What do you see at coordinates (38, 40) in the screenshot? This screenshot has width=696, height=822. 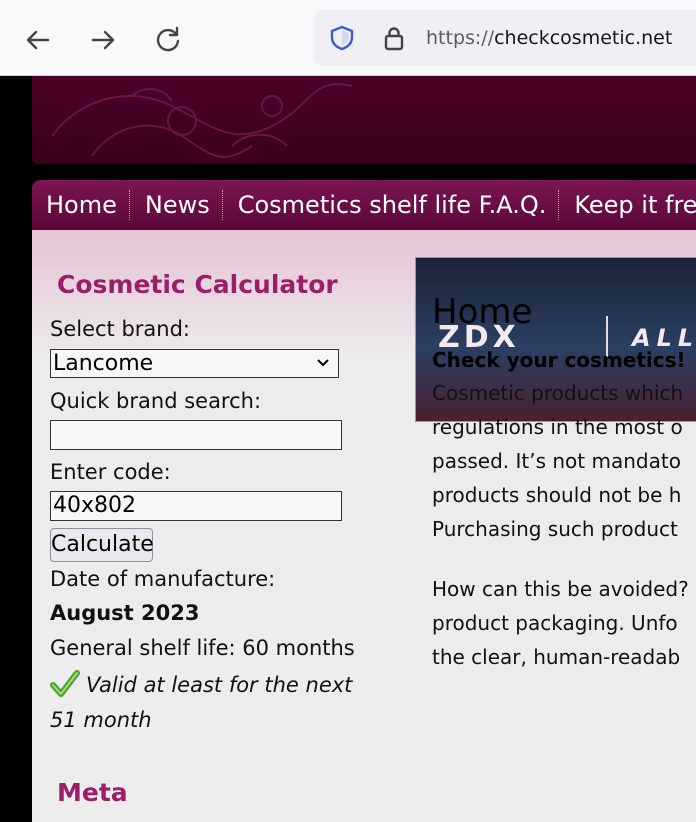 I see `back-arrow-icon` at bounding box center [38, 40].